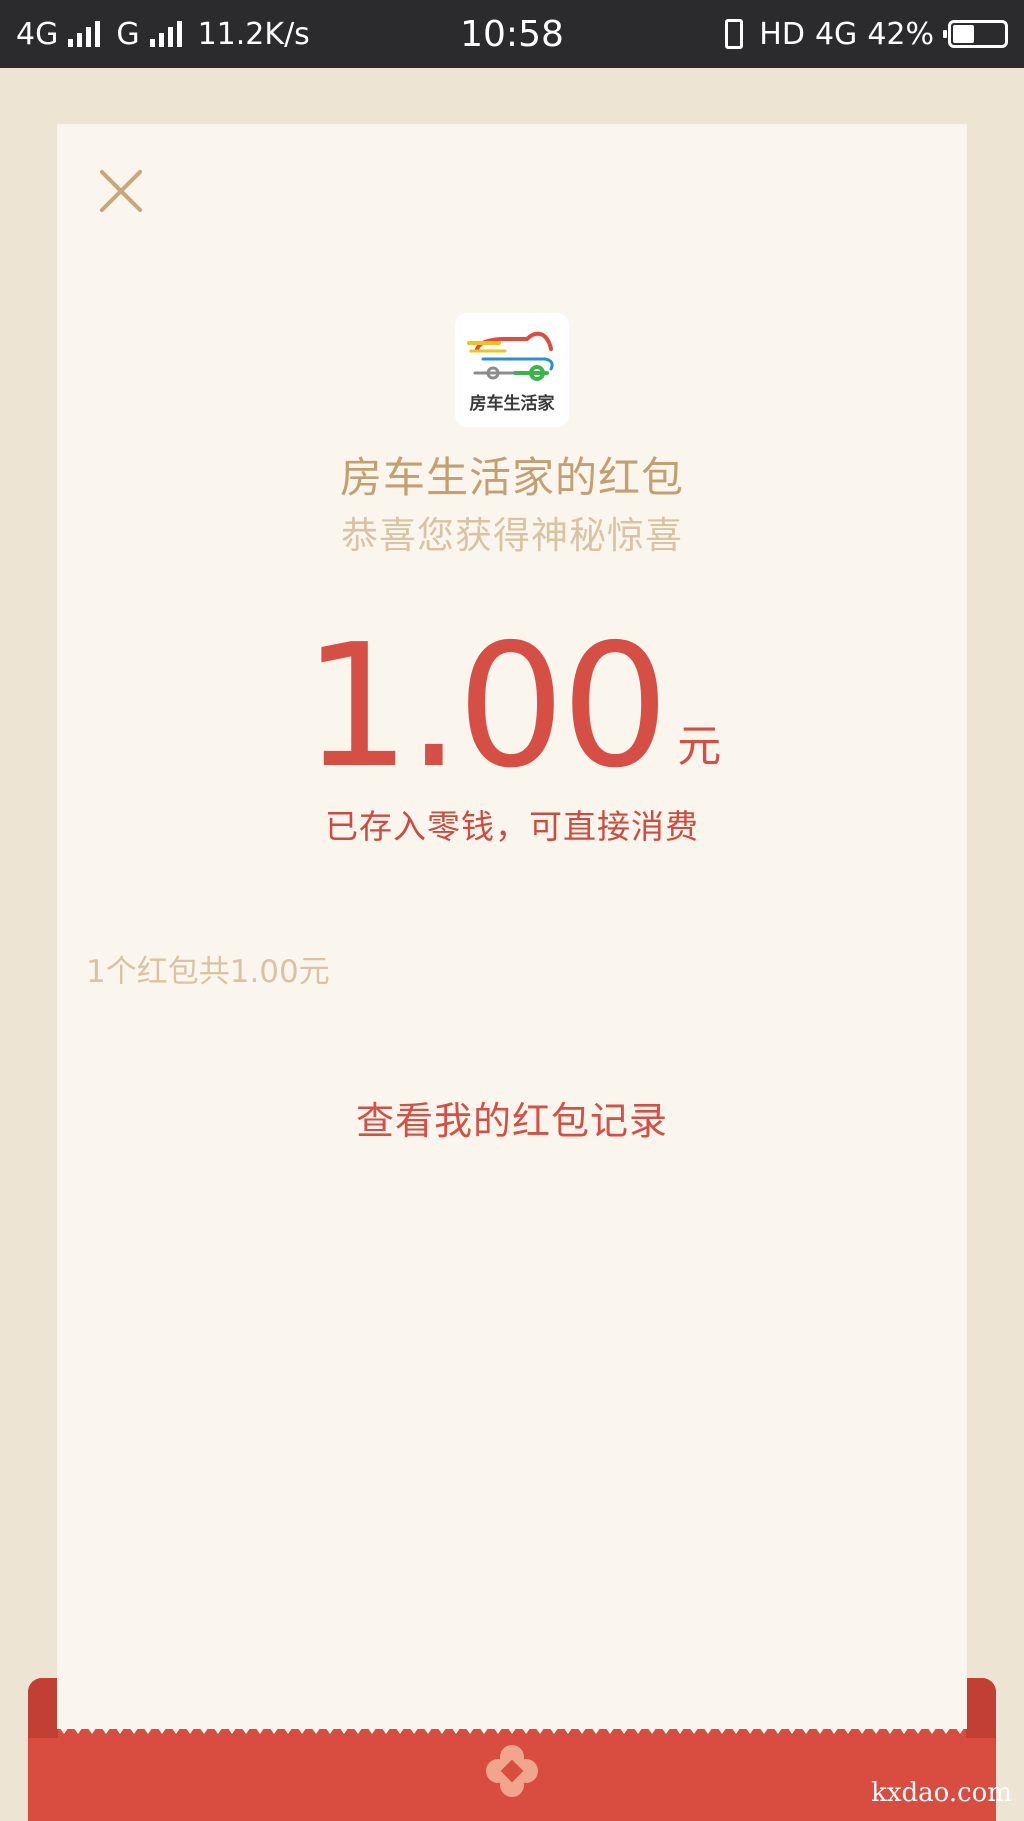  I want to click on deposit-note: 已存入零钱，可直接消费, so click(512, 826).